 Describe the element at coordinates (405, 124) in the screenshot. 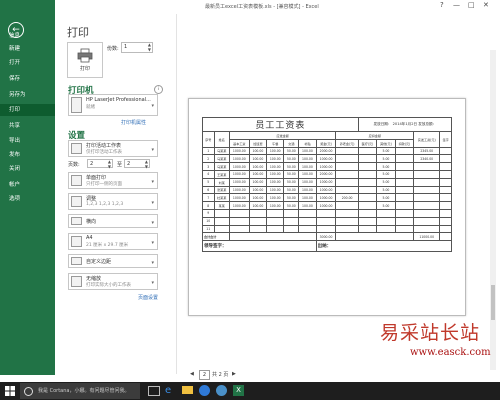

I see `pay-date-line: 发放日期： 2014年1月2日 发放总额：` at that location.